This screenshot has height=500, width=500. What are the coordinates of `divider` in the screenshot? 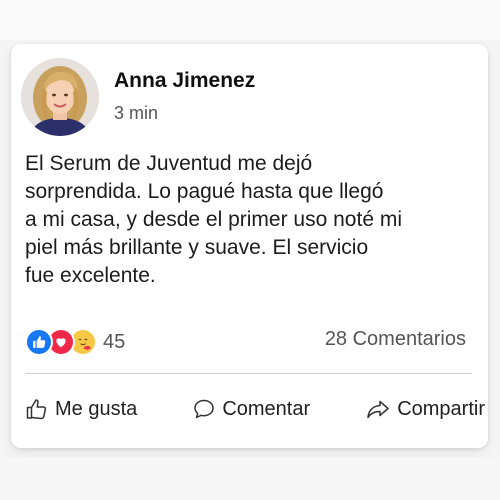 It's located at (248, 373).